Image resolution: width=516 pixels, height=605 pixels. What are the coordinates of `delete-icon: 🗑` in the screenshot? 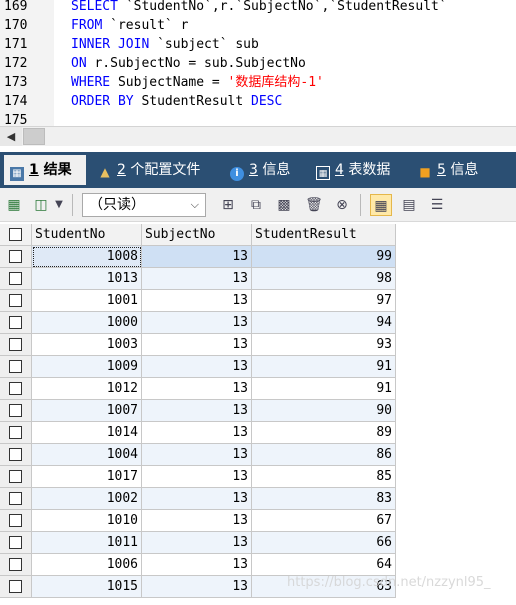 It's located at (314, 205).